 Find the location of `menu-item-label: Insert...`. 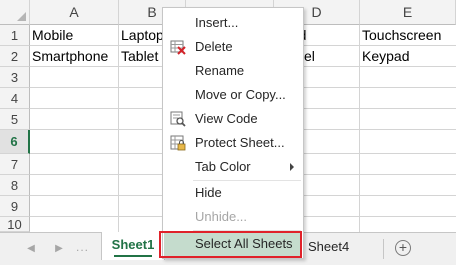

menu-item-label: Insert... is located at coordinates (217, 22).